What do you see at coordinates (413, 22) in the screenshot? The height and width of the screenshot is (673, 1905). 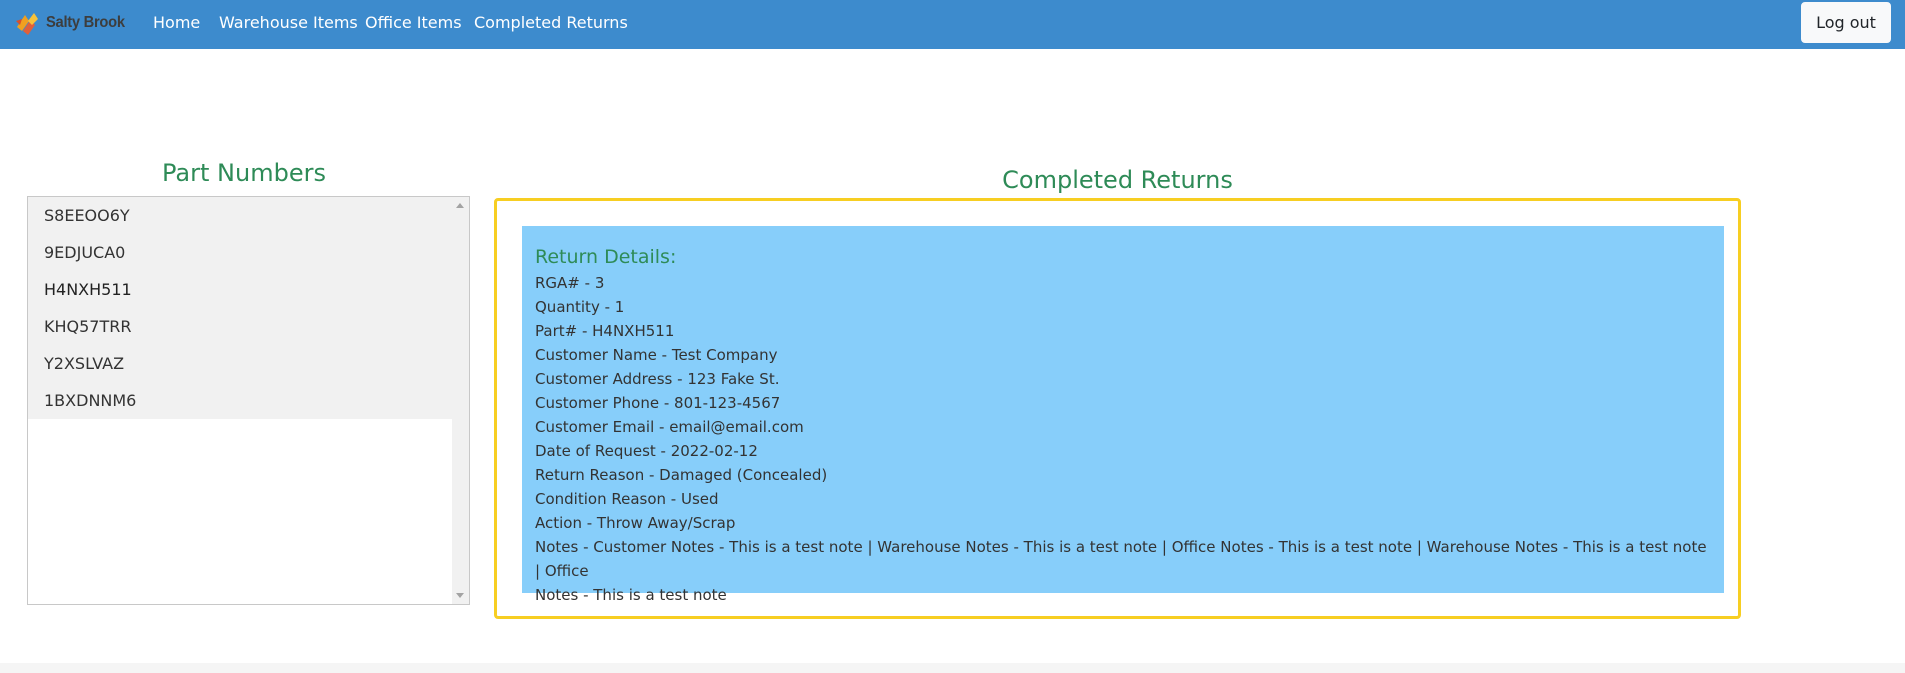 I see `nav-office-items: Office Items` at bounding box center [413, 22].